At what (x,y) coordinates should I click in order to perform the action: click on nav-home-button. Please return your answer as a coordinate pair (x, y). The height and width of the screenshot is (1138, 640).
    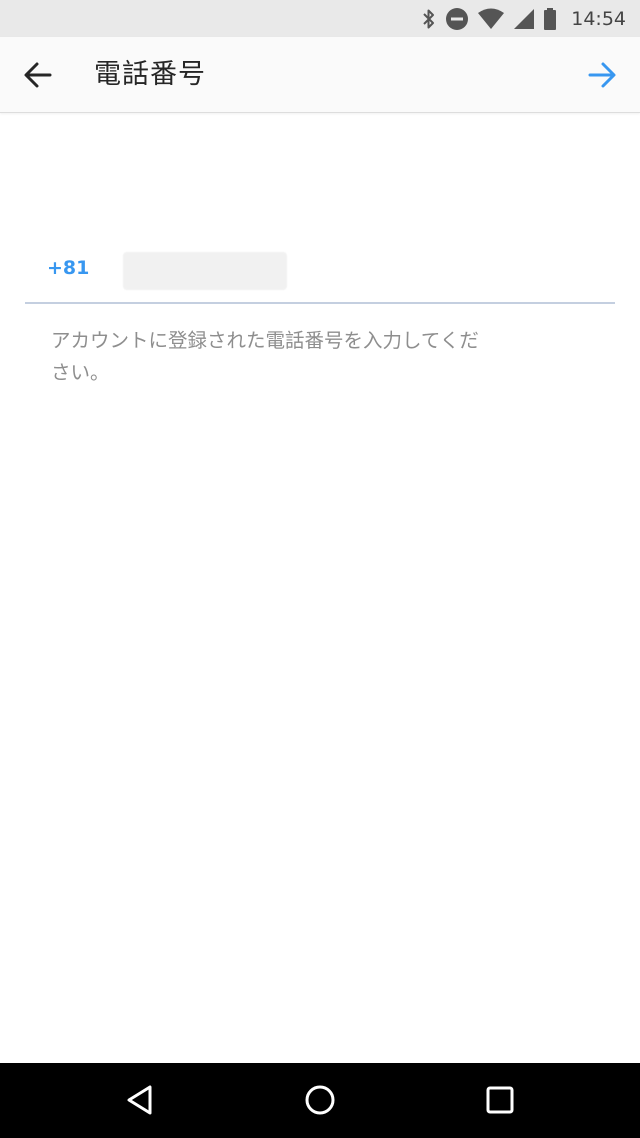
    Looking at the image, I should click on (320, 1100).